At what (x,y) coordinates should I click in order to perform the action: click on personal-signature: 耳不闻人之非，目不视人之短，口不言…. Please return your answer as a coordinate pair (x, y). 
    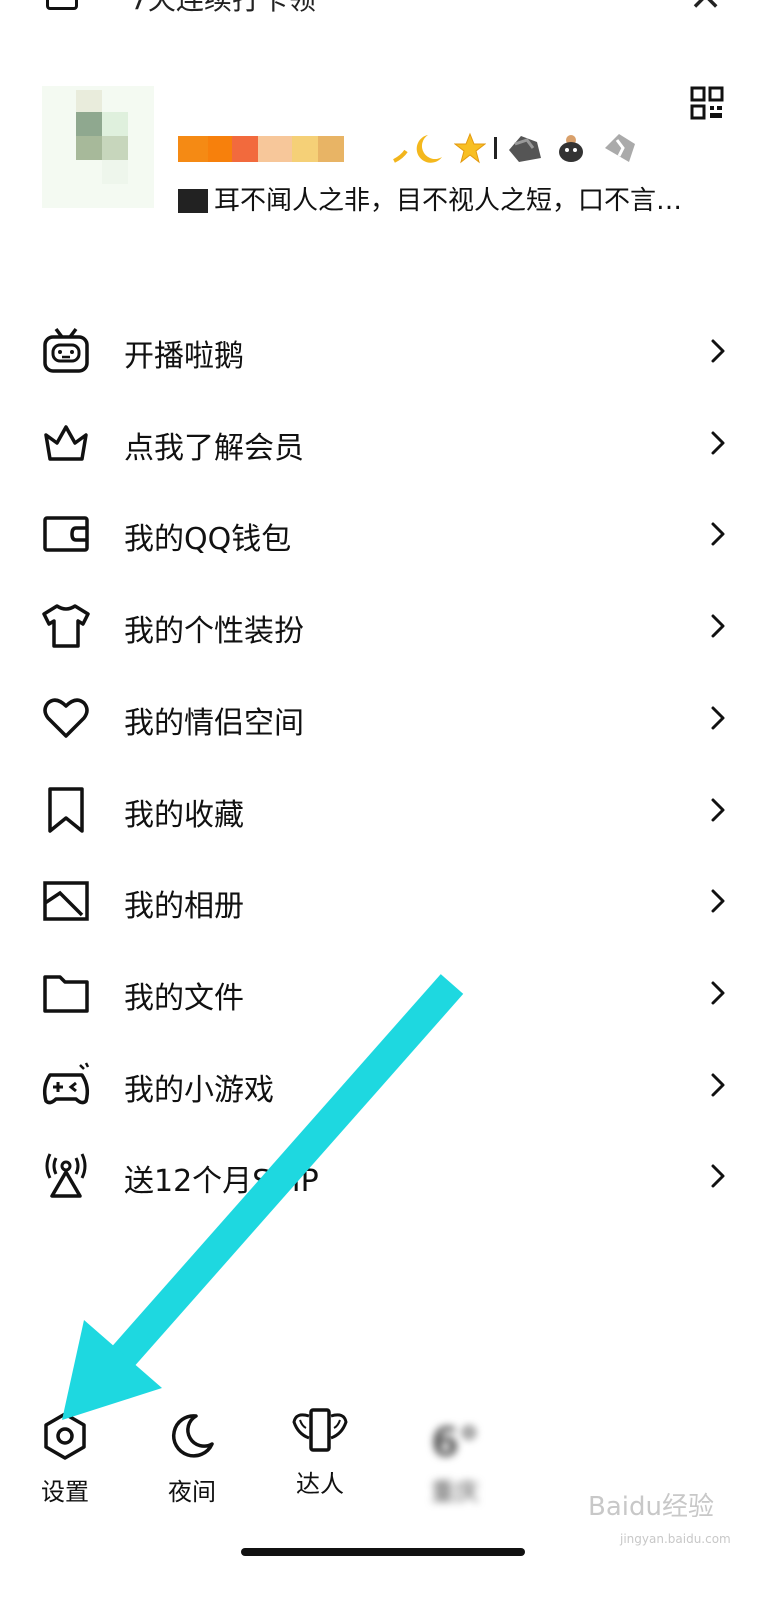
    Looking at the image, I should click on (448, 198).